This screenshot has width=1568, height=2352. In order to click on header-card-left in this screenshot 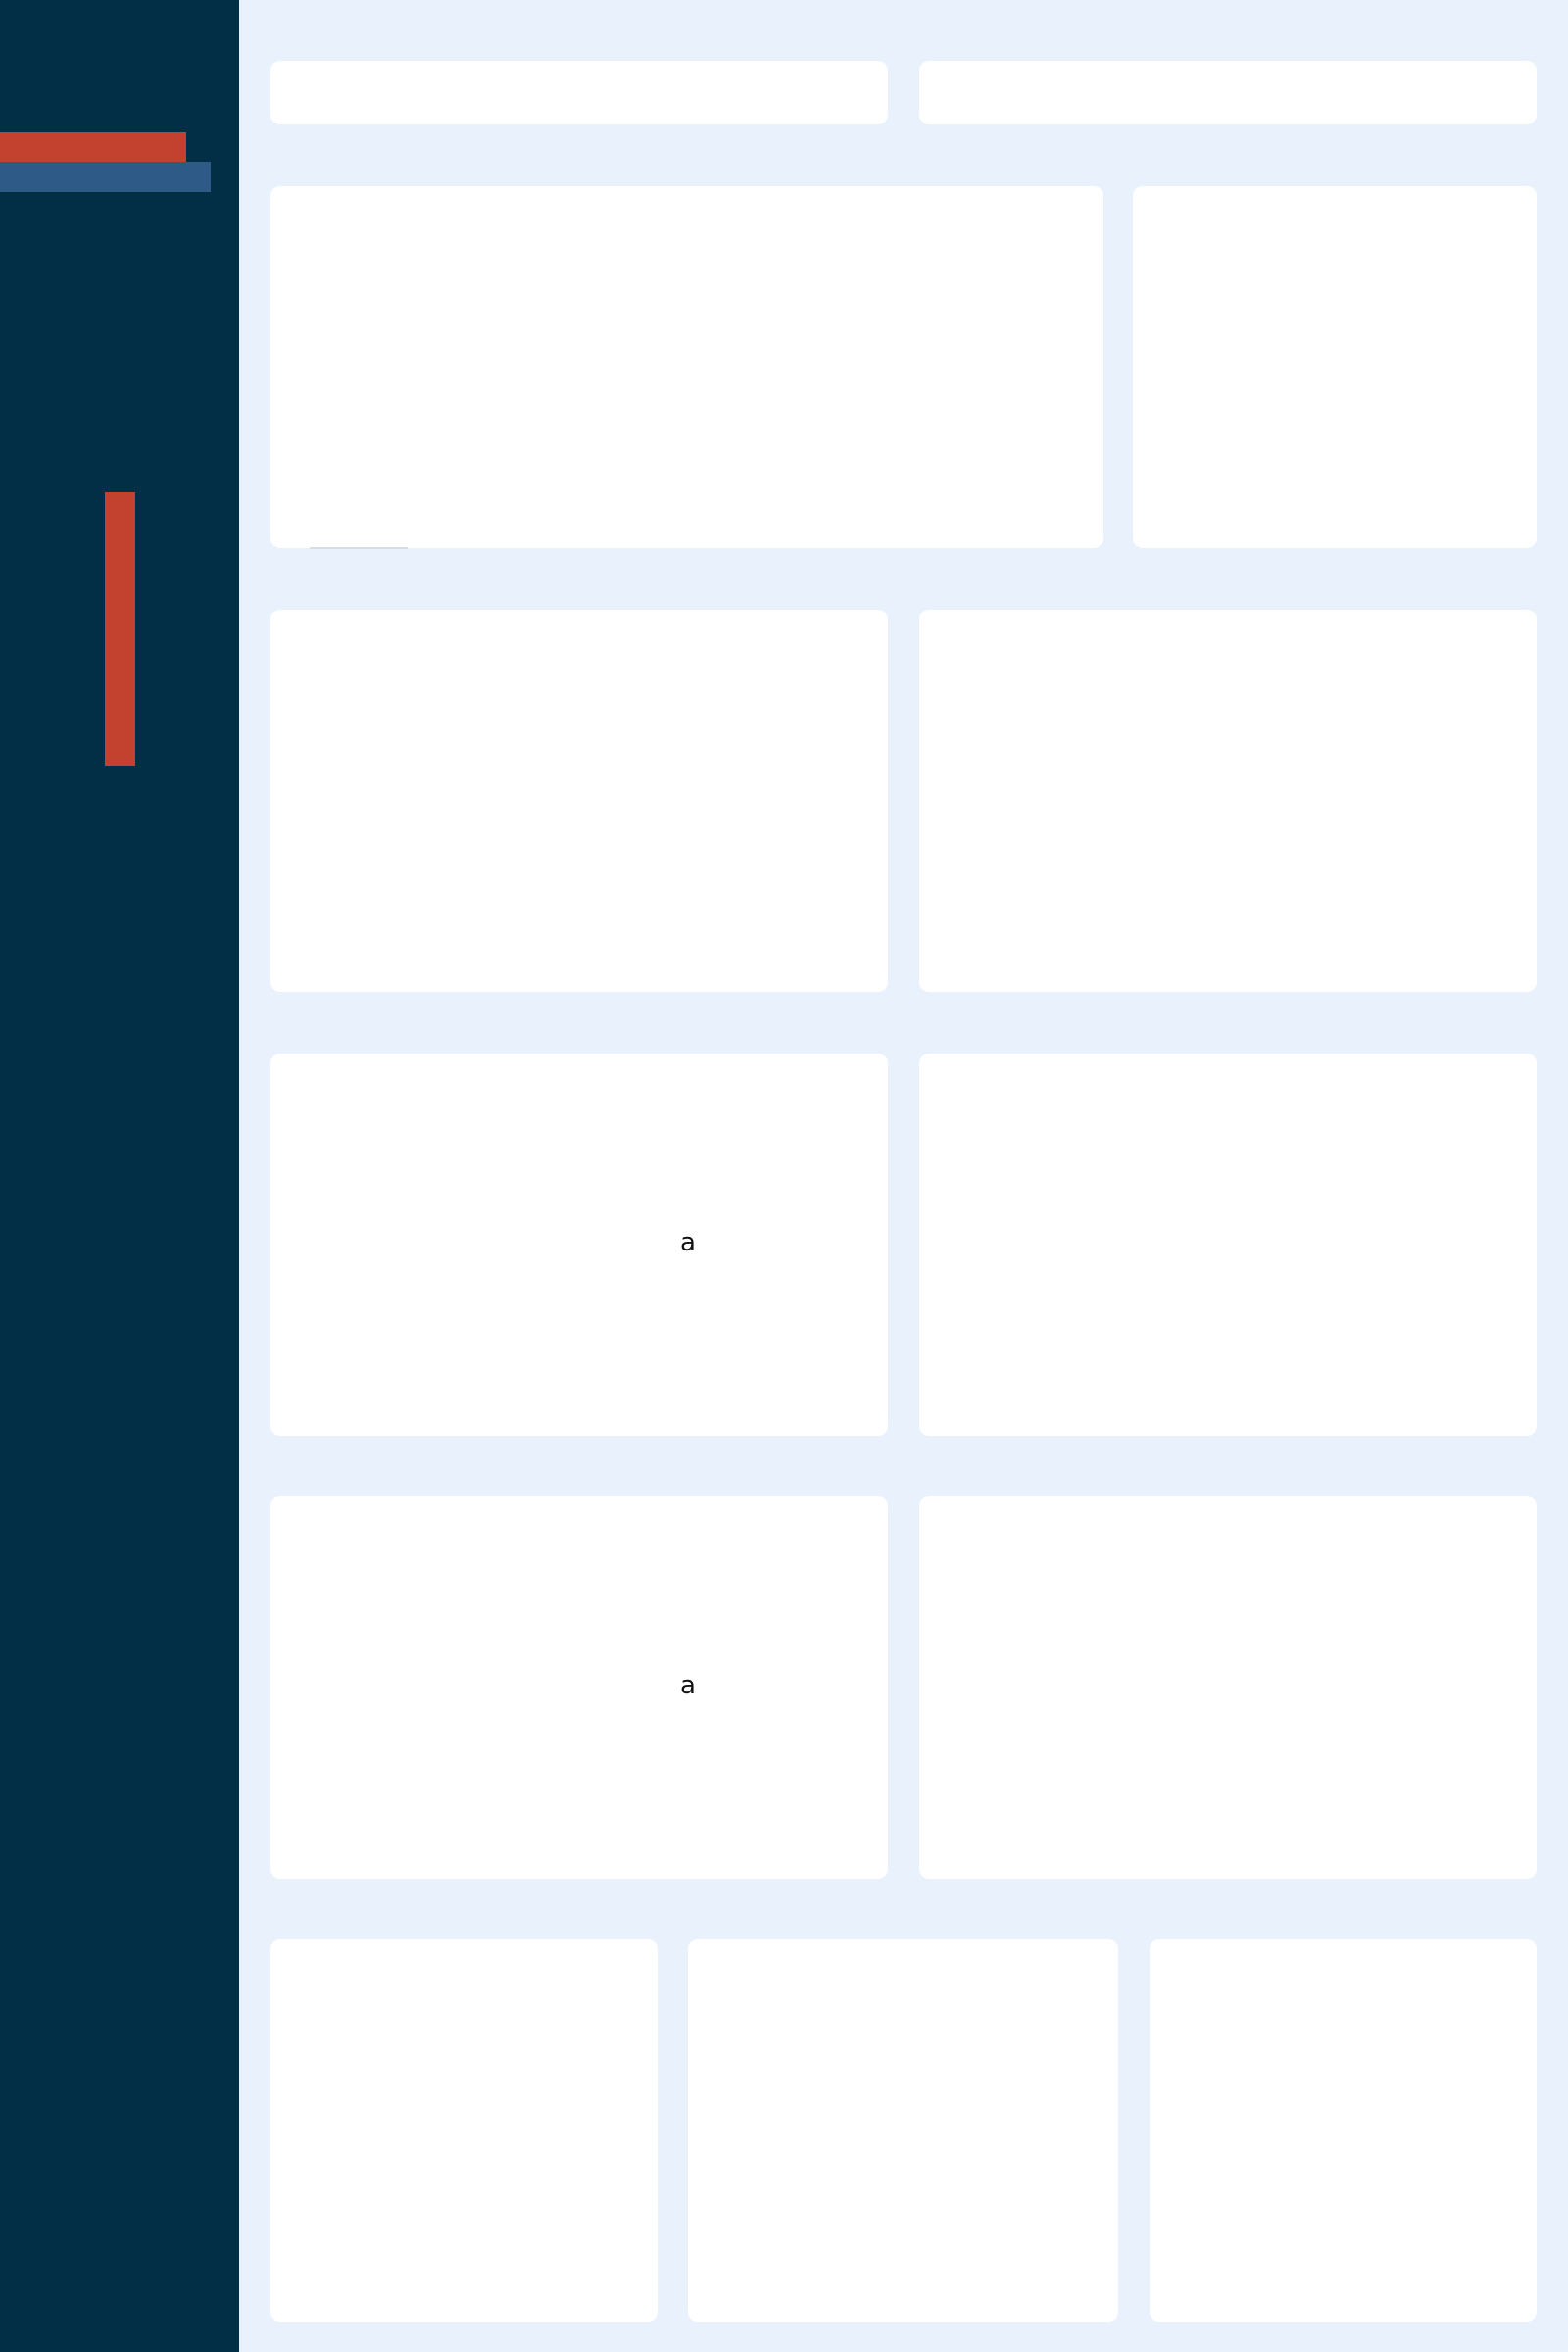, I will do `click(579, 92)`.